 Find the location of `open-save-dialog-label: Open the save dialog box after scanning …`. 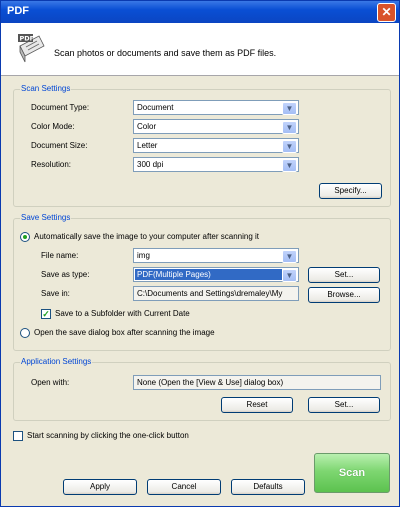

open-save-dialog-label: Open the save dialog box after scanning … is located at coordinates (124, 332).